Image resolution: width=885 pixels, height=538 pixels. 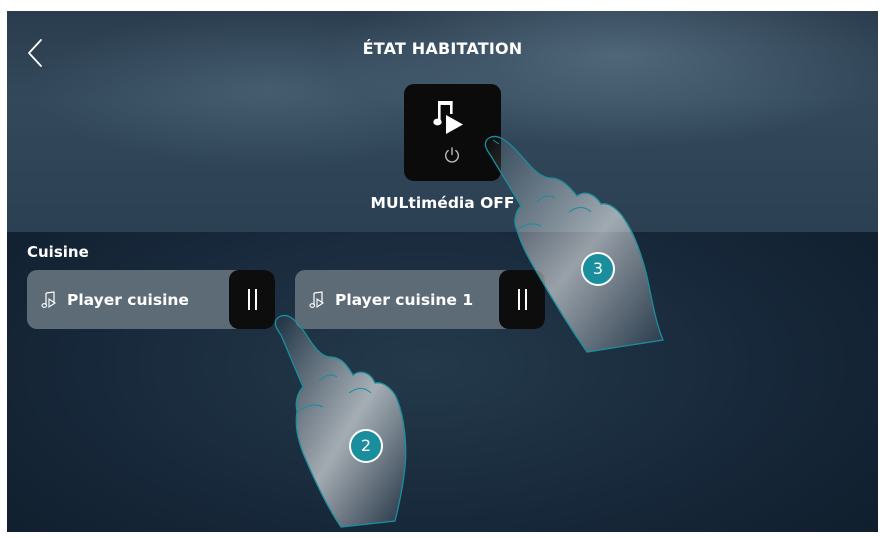 I want to click on player-name: Player cuisine, so click(x=128, y=299).